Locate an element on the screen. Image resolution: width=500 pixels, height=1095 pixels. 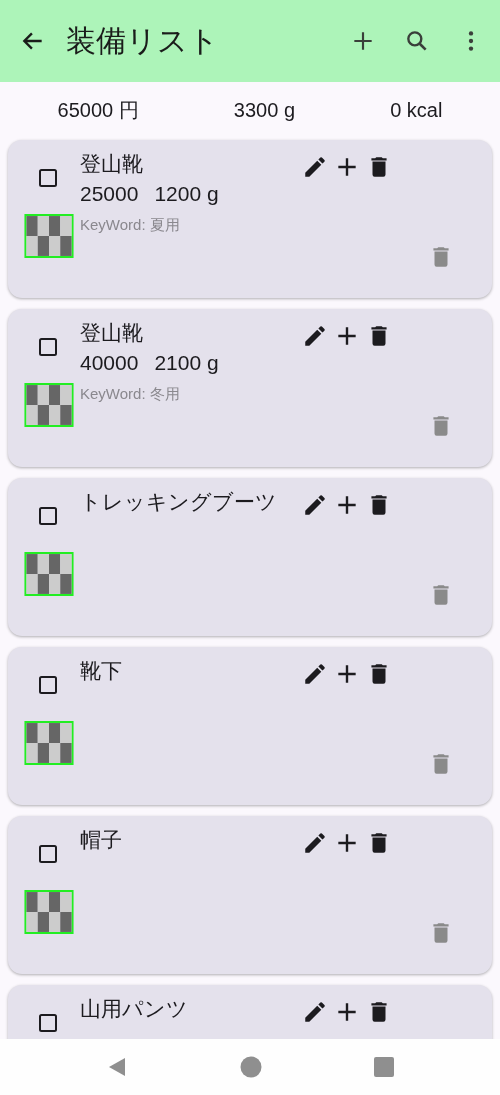
screen-title: 装備リスト is located at coordinates (143, 40).